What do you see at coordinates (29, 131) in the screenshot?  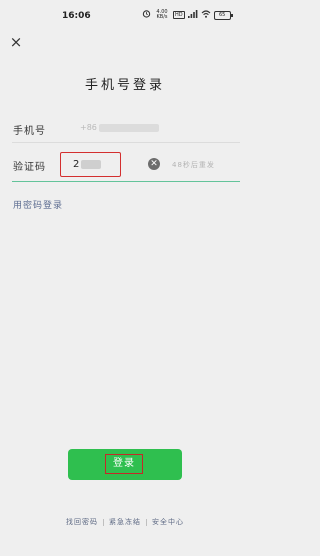 I see `phone-label: 手机号` at bounding box center [29, 131].